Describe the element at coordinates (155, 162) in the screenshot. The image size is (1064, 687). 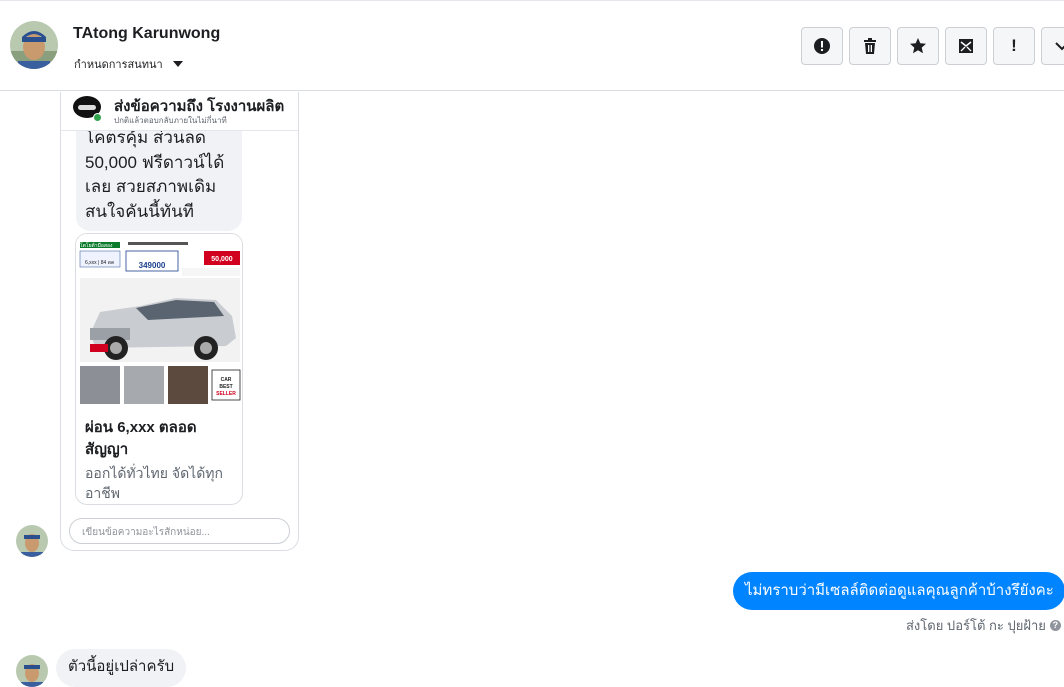
I see `ad-message-line: 50,000 ฟรีดาวน์ได้` at that location.